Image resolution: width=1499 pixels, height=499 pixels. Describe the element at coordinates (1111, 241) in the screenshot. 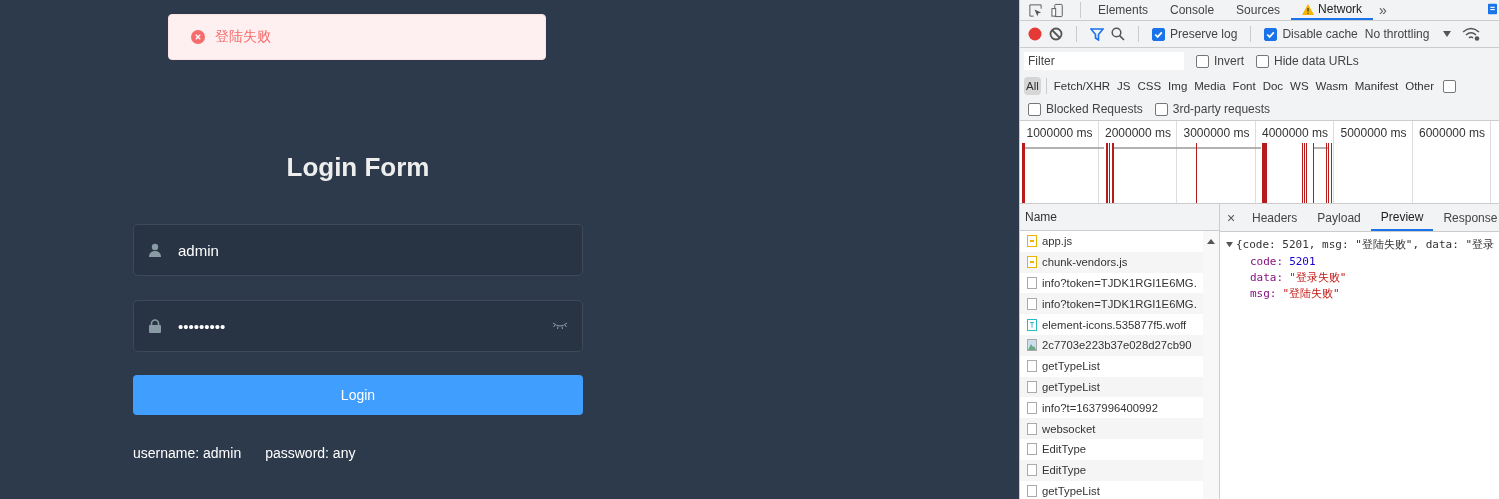

I see `request-row: app.js` at that location.